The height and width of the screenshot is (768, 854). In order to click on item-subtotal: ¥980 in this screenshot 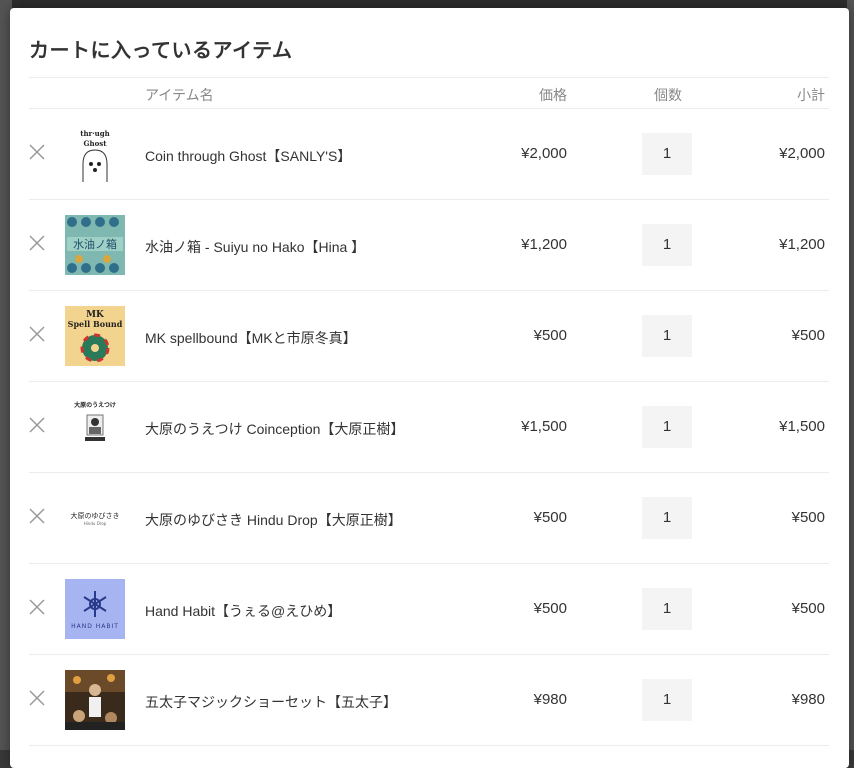, I will do `click(808, 699)`.